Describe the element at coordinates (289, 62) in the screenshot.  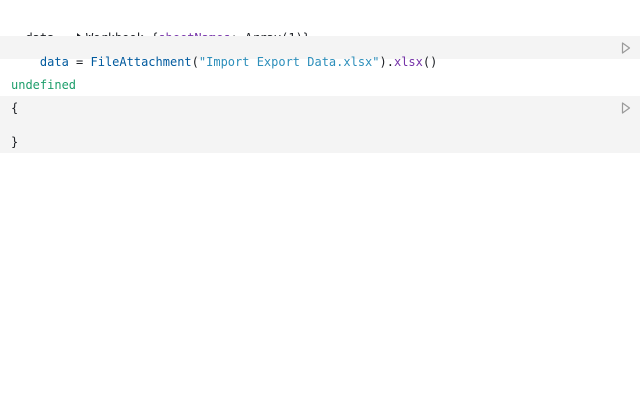
I see `code-string: "Import Export Data.xlsx"` at that location.